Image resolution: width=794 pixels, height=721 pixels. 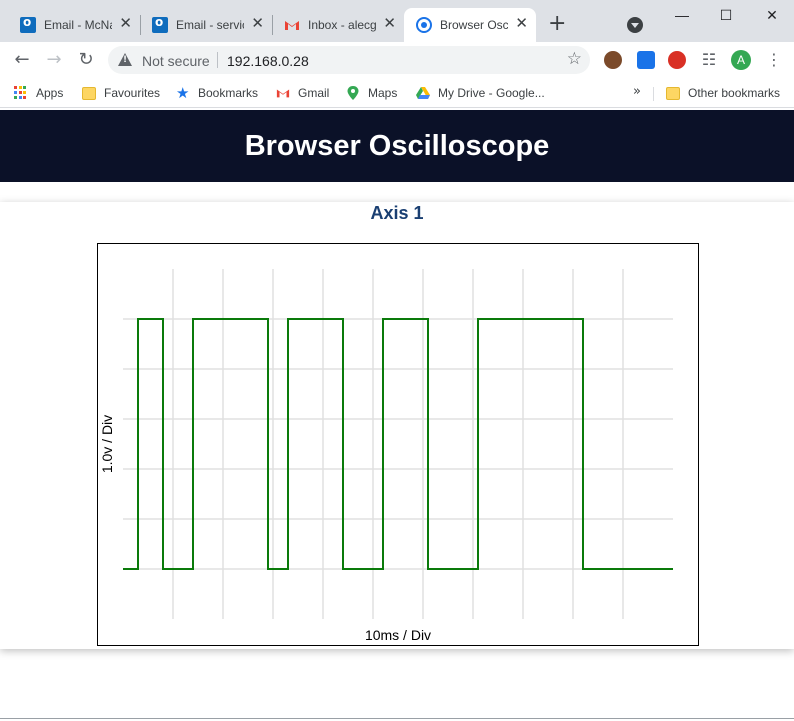 I want to click on reload-button: ↻, so click(x=86, y=60).